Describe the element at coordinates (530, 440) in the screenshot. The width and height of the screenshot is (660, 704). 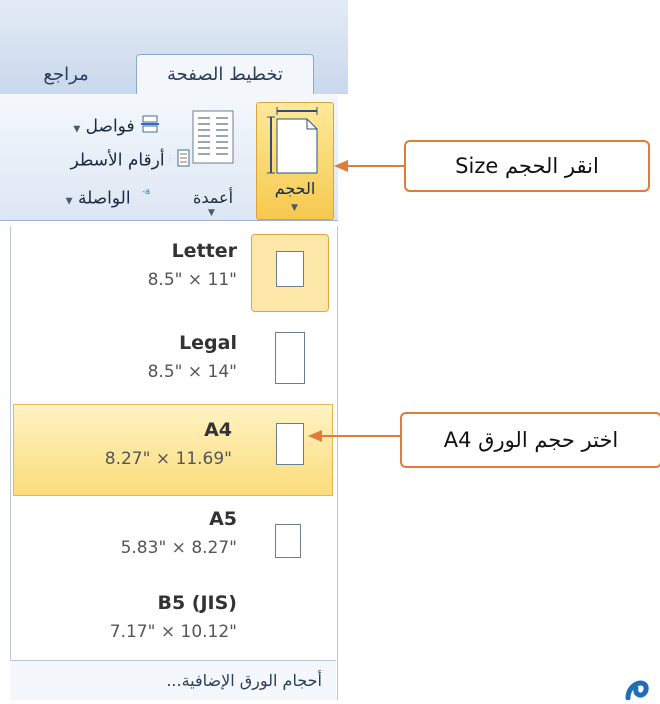
I see `callout-choose-a4: اختر حجم الورق A4` at that location.